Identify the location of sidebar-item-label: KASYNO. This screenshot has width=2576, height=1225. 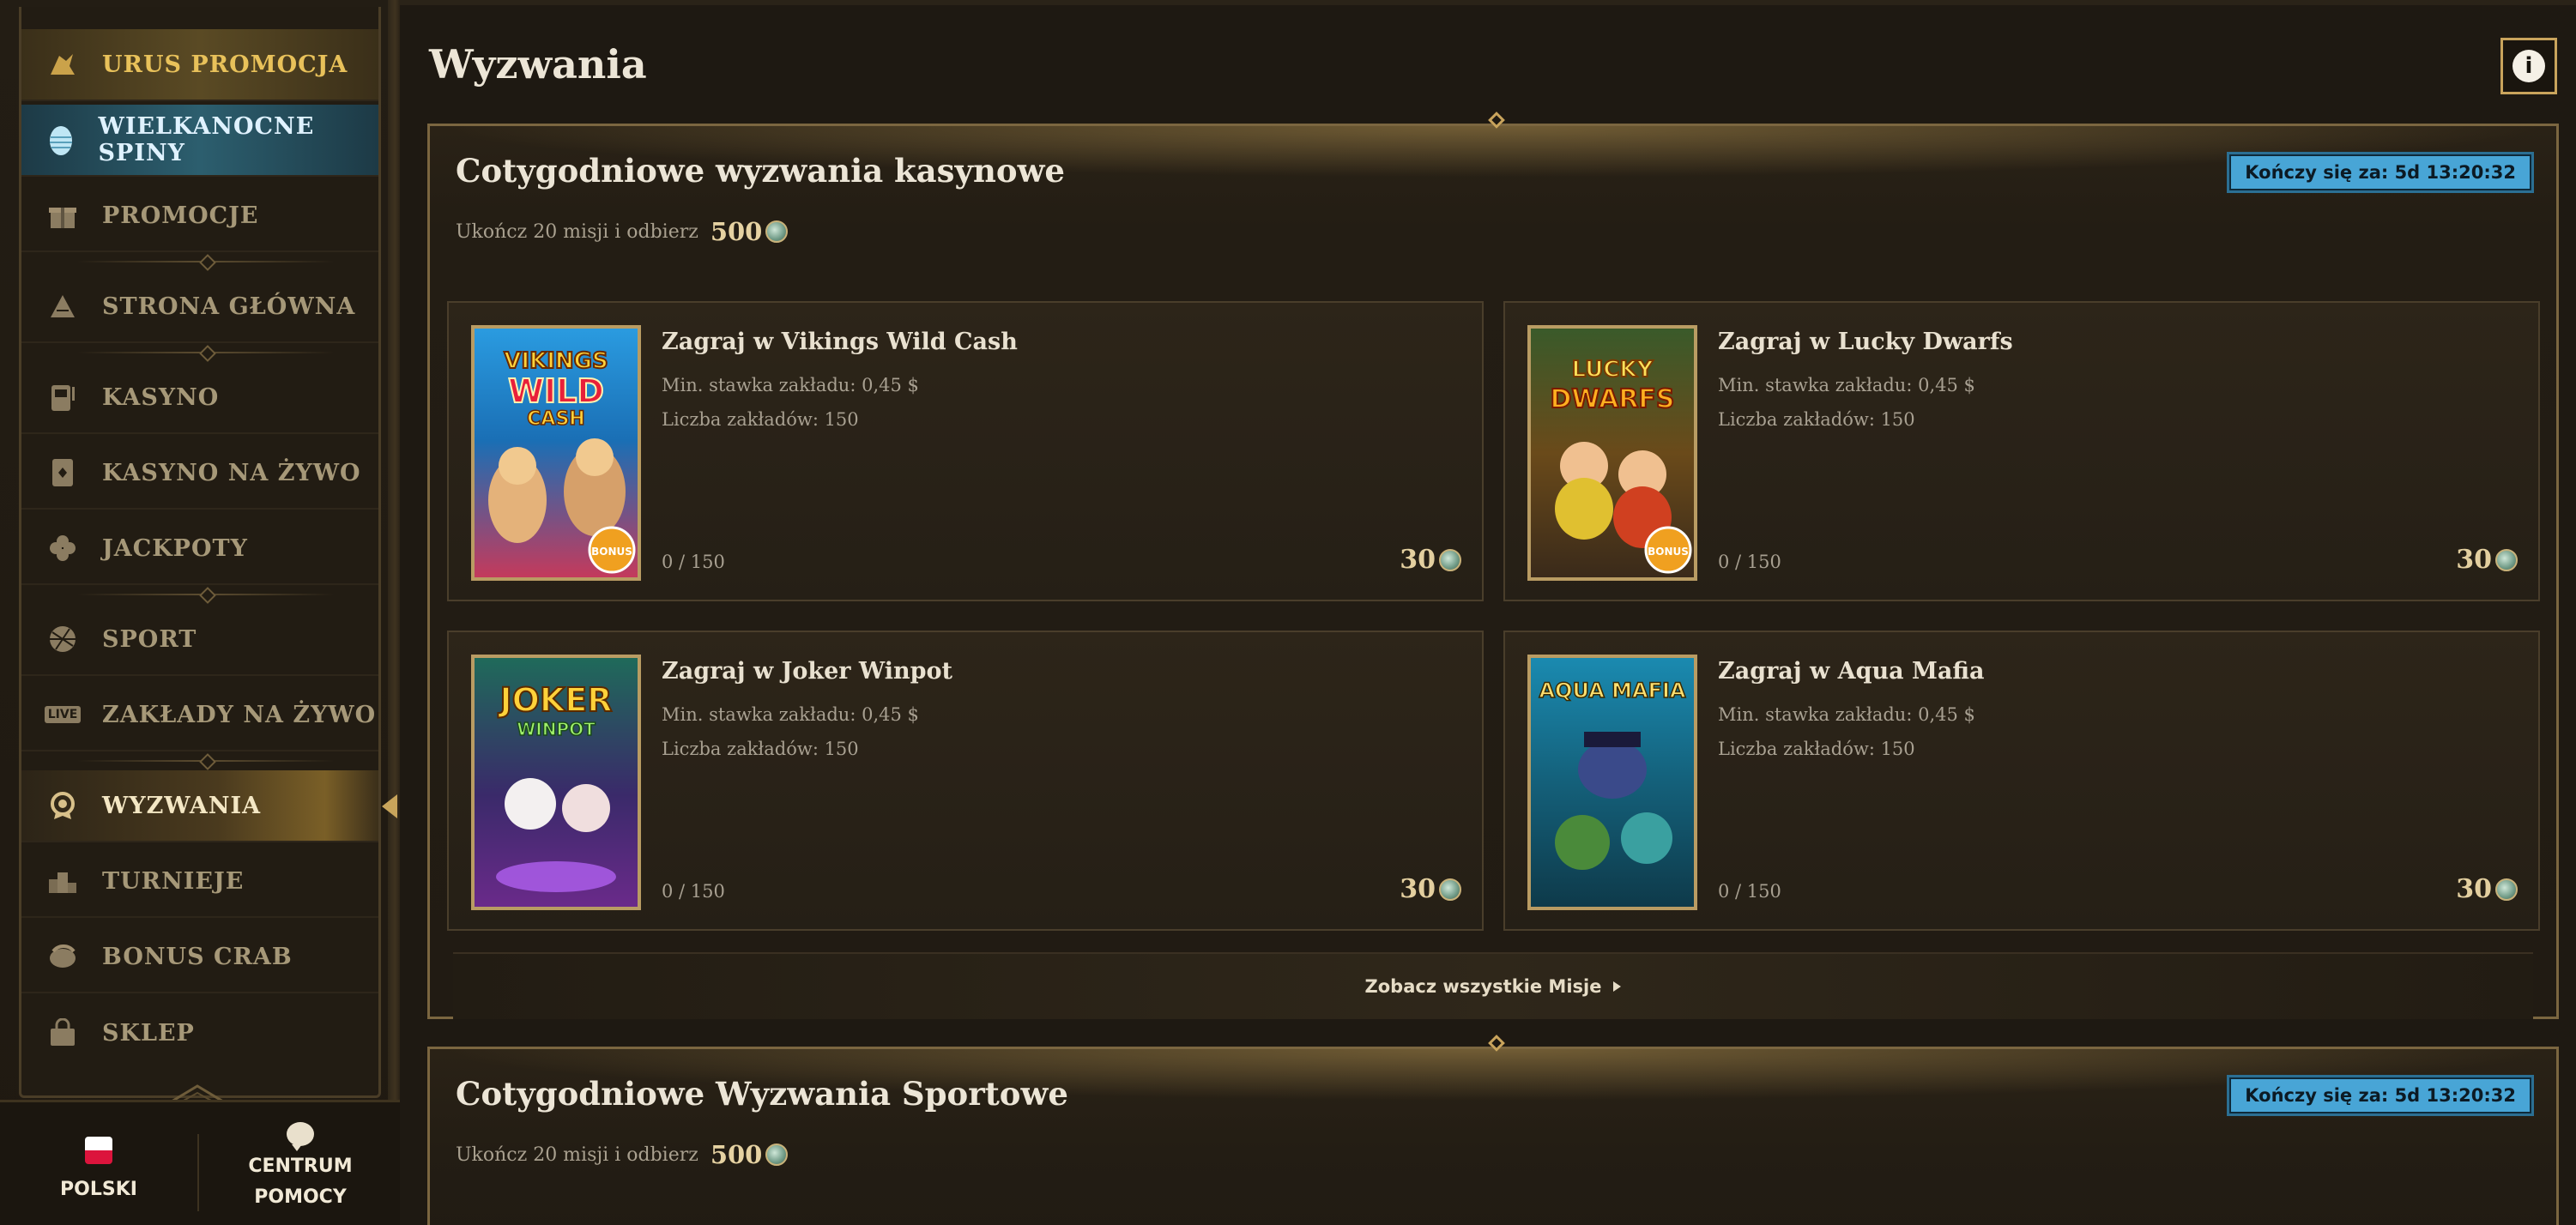
(161, 397).